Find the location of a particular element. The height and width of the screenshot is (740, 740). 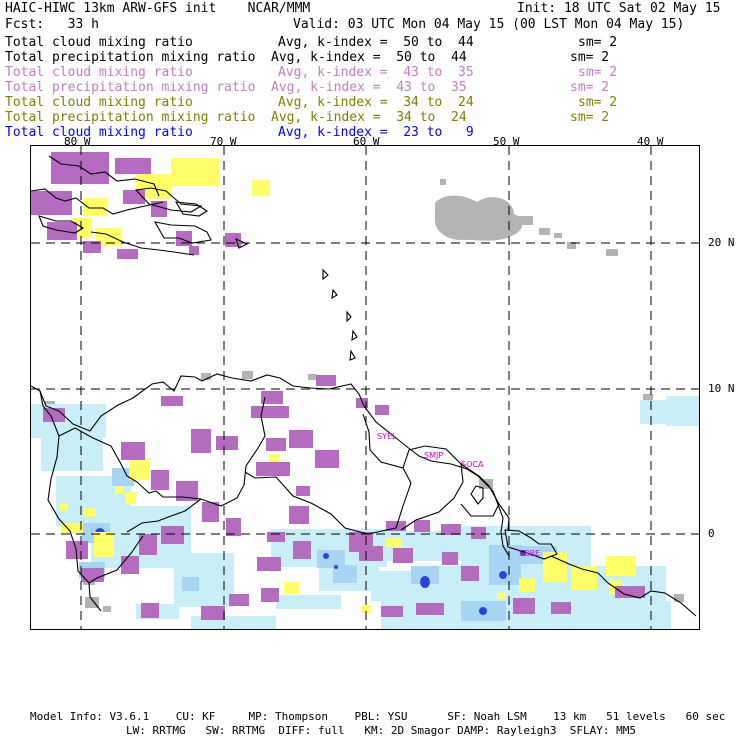

station-label-sbbe: SBBE is located at coordinates (530, 553).